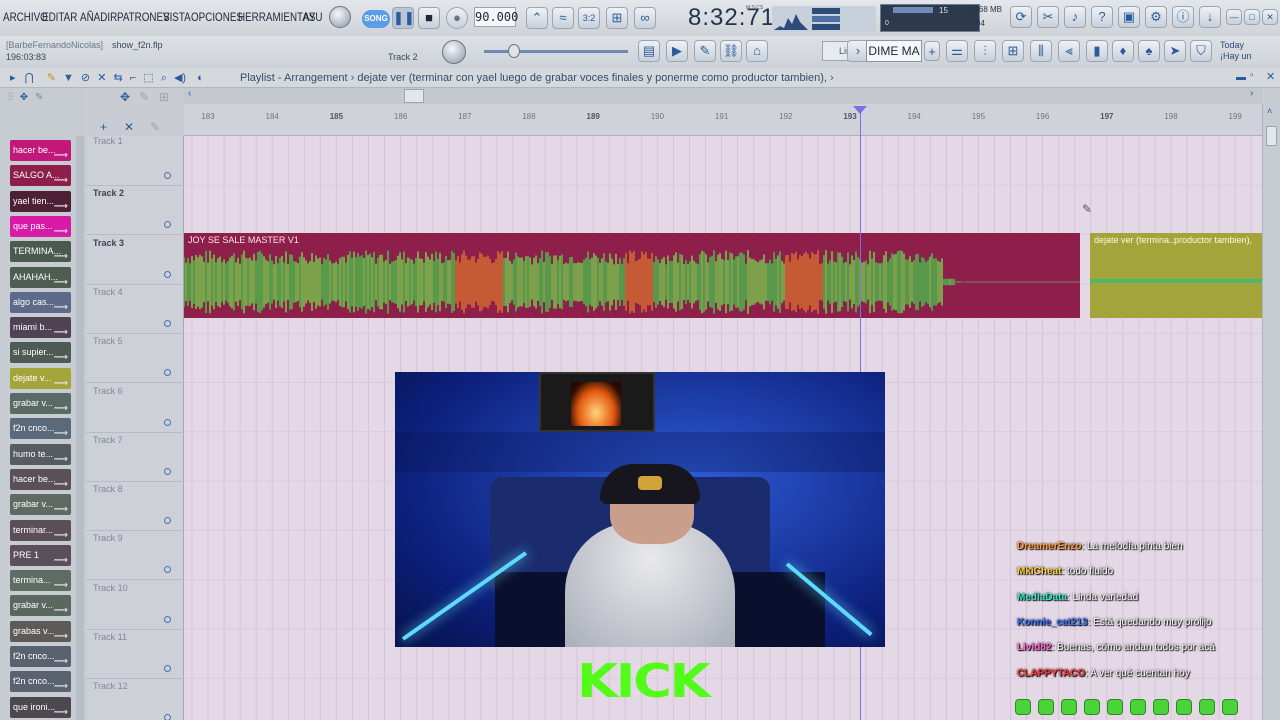 Image resolution: width=1280 pixels, height=720 pixels. Describe the element at coordinates (40, 429) in the screenshot. I see `clip-list-item: f2n cnco... ⟿` at that location.